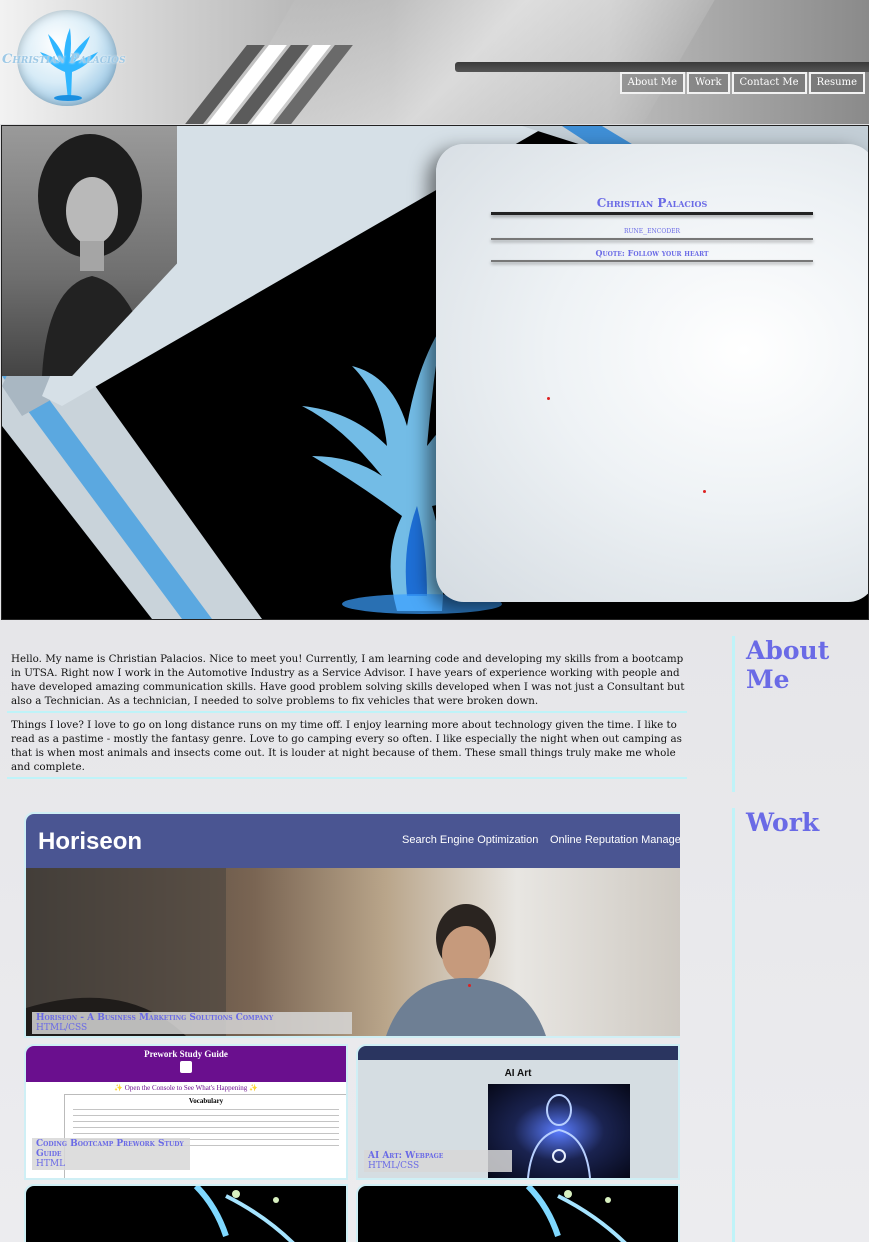  What do you see at coordinates (186, 1067) in the screenshot?
I see `console-icon` at bounding box center [186, 1067].